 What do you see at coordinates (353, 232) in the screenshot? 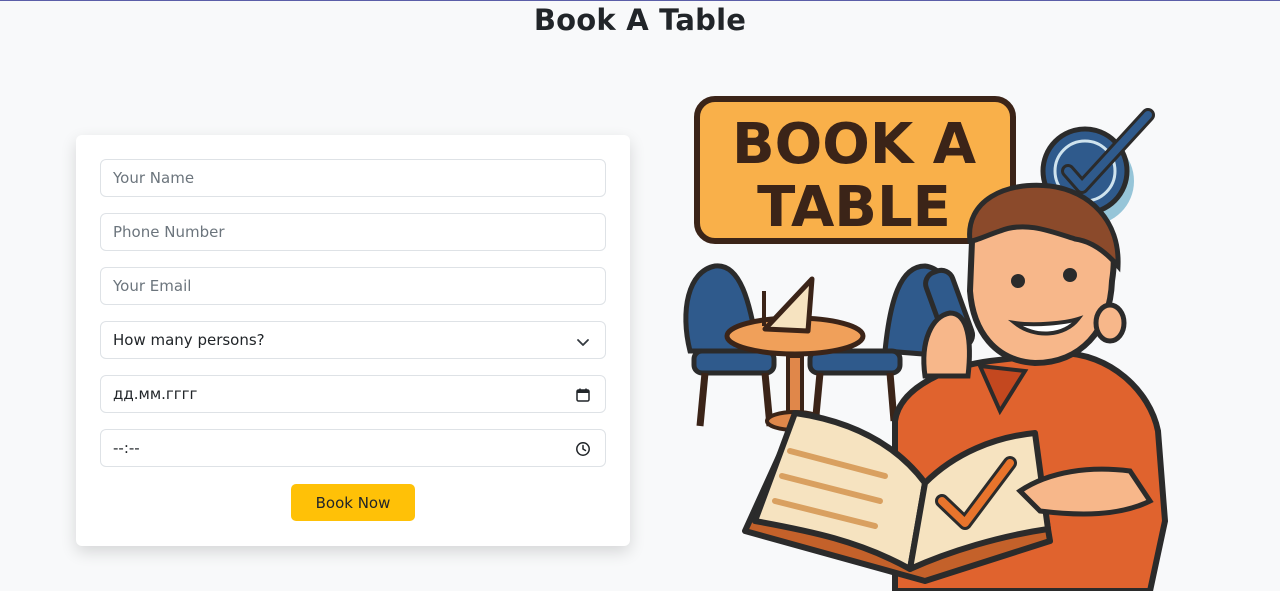
I see `phone-input` at bounding box center [353, 232].